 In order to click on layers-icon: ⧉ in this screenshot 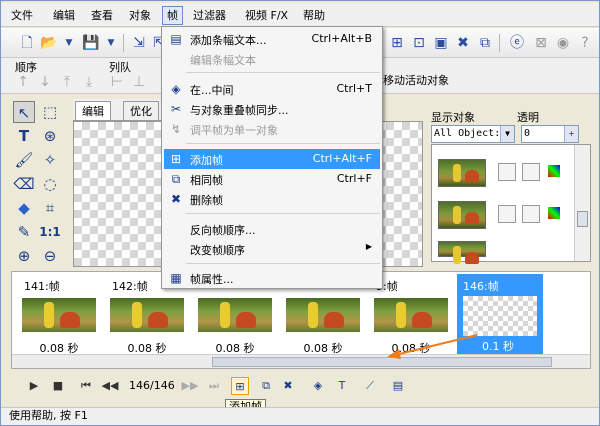, I will do `click(485, 43)`.